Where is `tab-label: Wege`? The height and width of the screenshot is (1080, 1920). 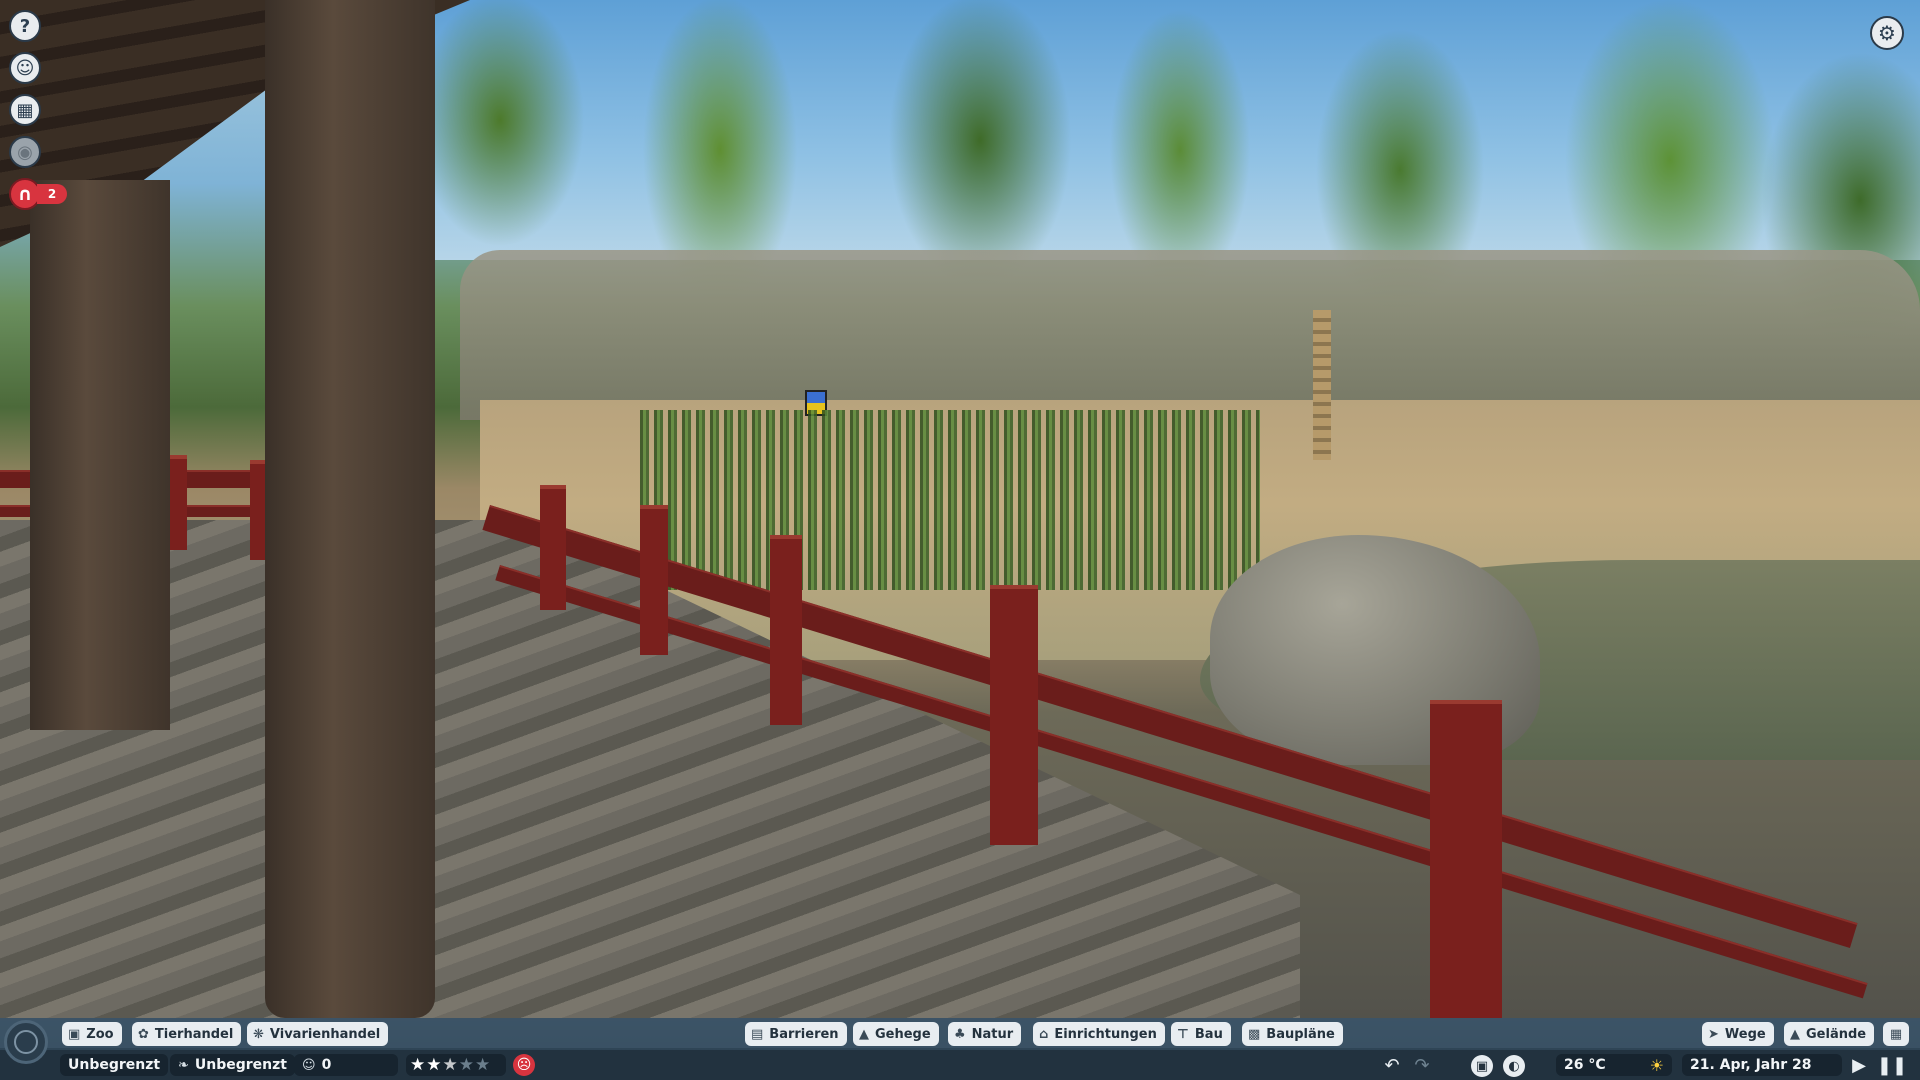 tab-label: Wege is located at coordinates (1745, 1034).